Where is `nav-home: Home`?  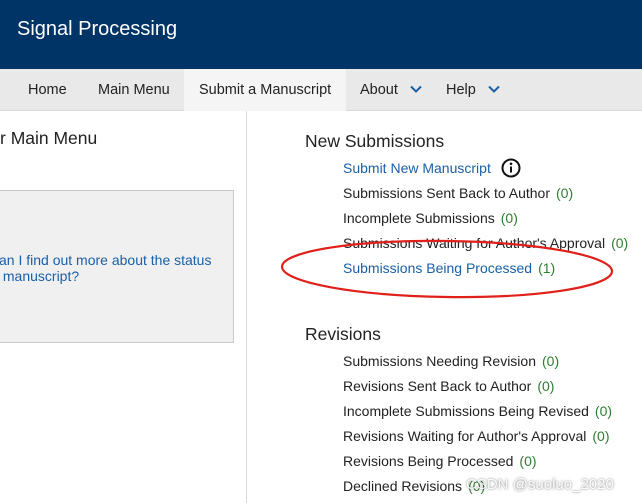
nav-home: Home is located at coordinates (47, 90).